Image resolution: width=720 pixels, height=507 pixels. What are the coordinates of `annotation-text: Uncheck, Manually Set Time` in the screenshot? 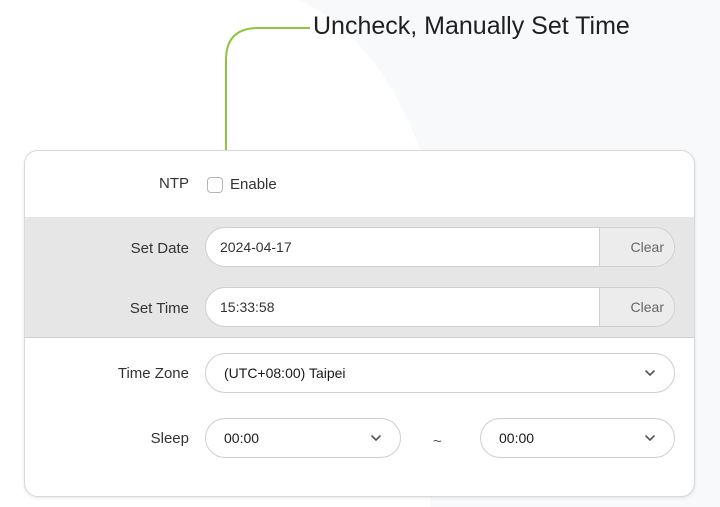 It's located at (471, 26).